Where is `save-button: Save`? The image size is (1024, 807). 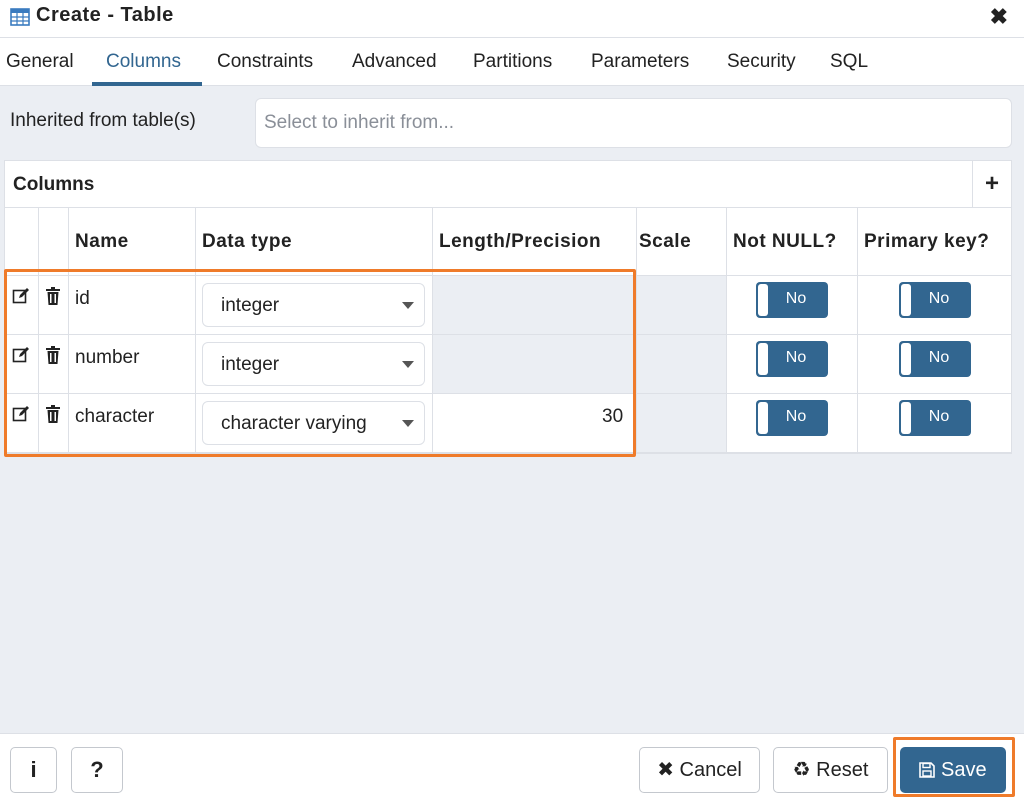
save-button: Save is located at coordinates (953, 770).